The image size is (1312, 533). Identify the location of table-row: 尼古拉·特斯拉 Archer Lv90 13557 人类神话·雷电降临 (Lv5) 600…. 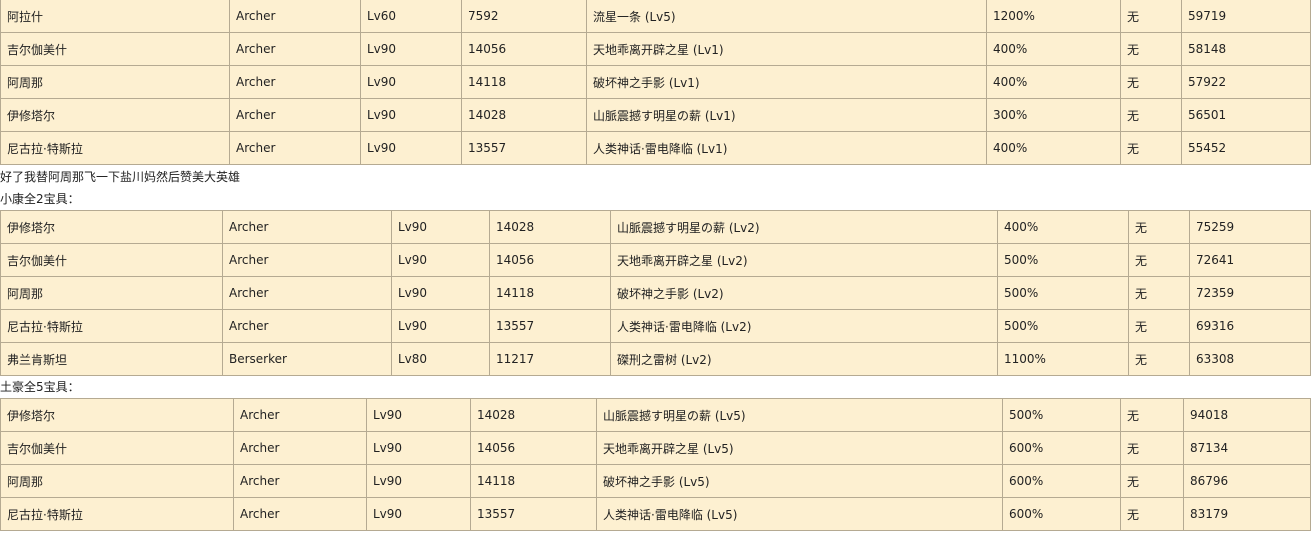
(655, 514).